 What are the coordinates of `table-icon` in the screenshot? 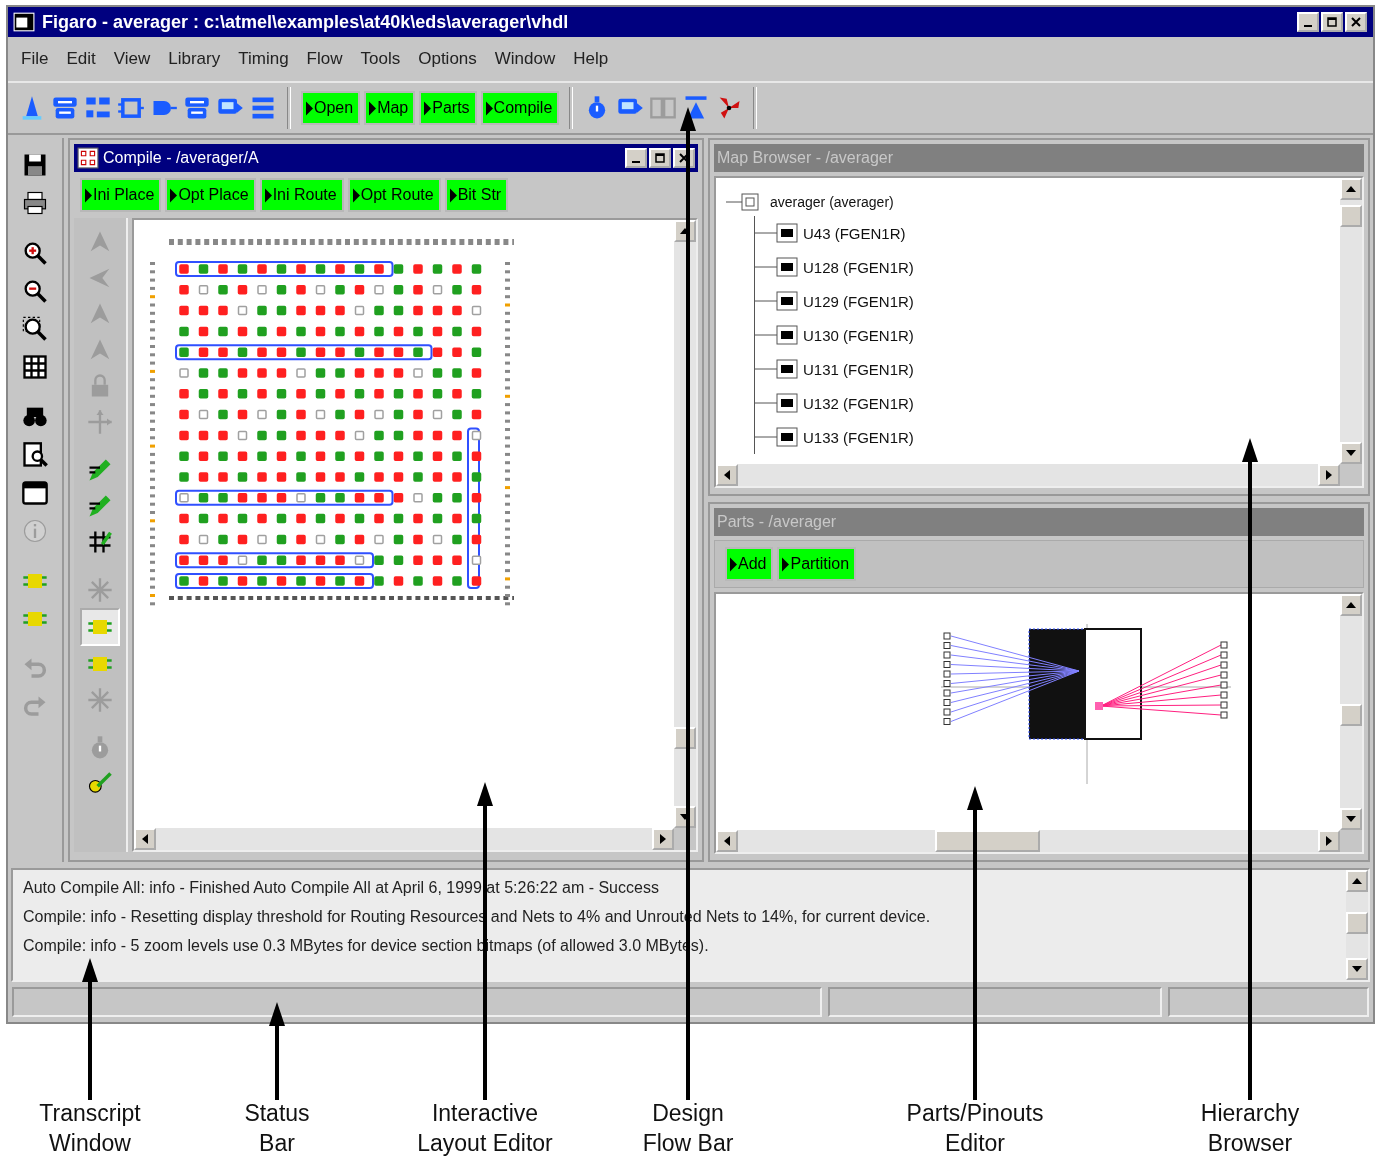 It's located at (35, 367).